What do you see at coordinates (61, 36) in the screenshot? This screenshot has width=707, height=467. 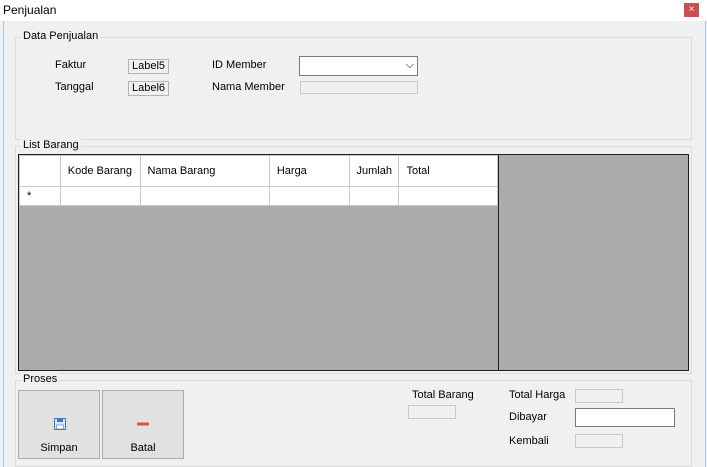 I see `data-penjualan-title: Data Penjualan` at bounding box center [61, 36].